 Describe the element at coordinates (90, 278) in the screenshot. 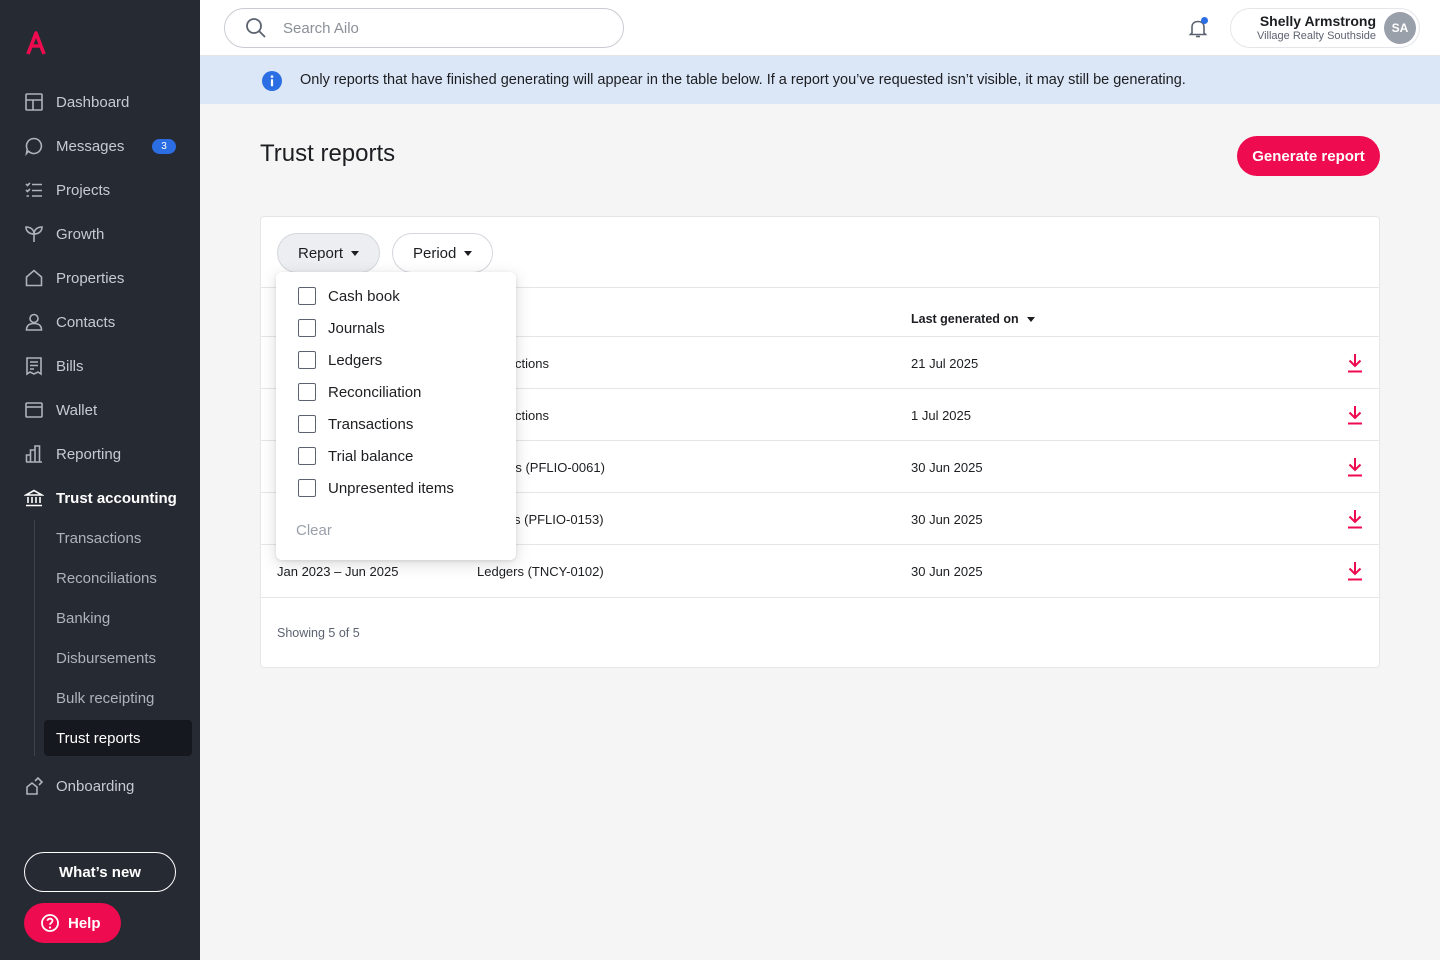

I see `sidebar-item-label: Properties` at that location.